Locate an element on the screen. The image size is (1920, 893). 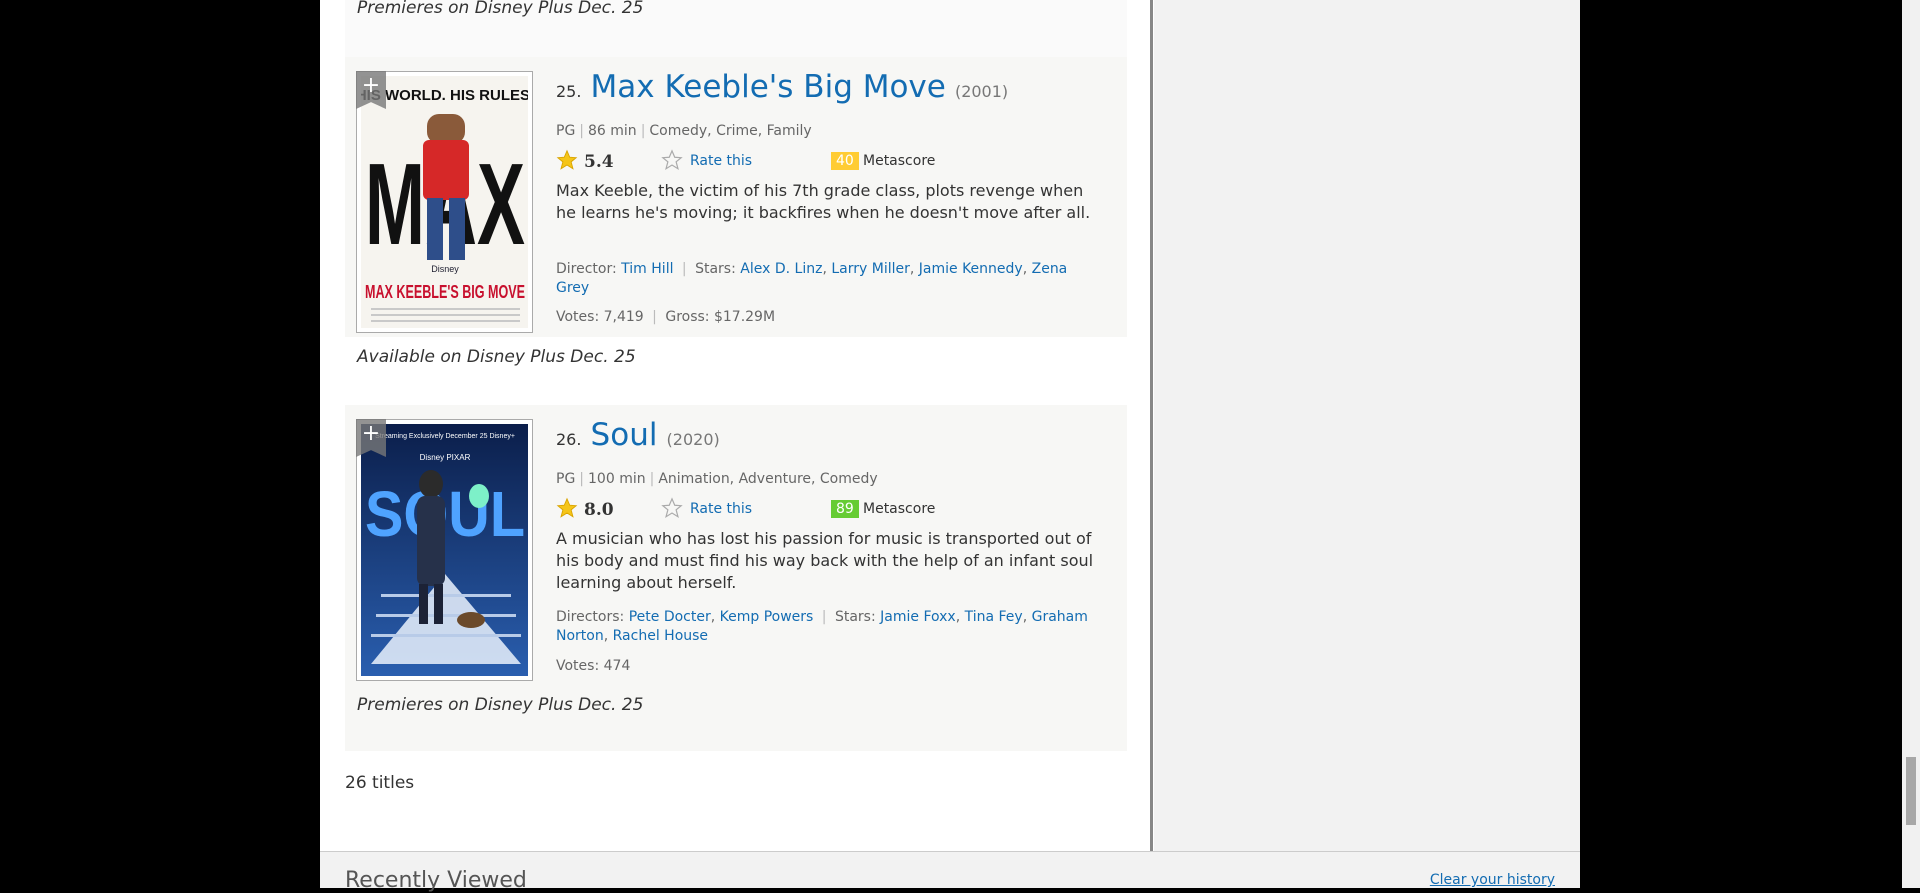
item-title-link: Max Keeble's Big Move is located at coordinates (768, 87).